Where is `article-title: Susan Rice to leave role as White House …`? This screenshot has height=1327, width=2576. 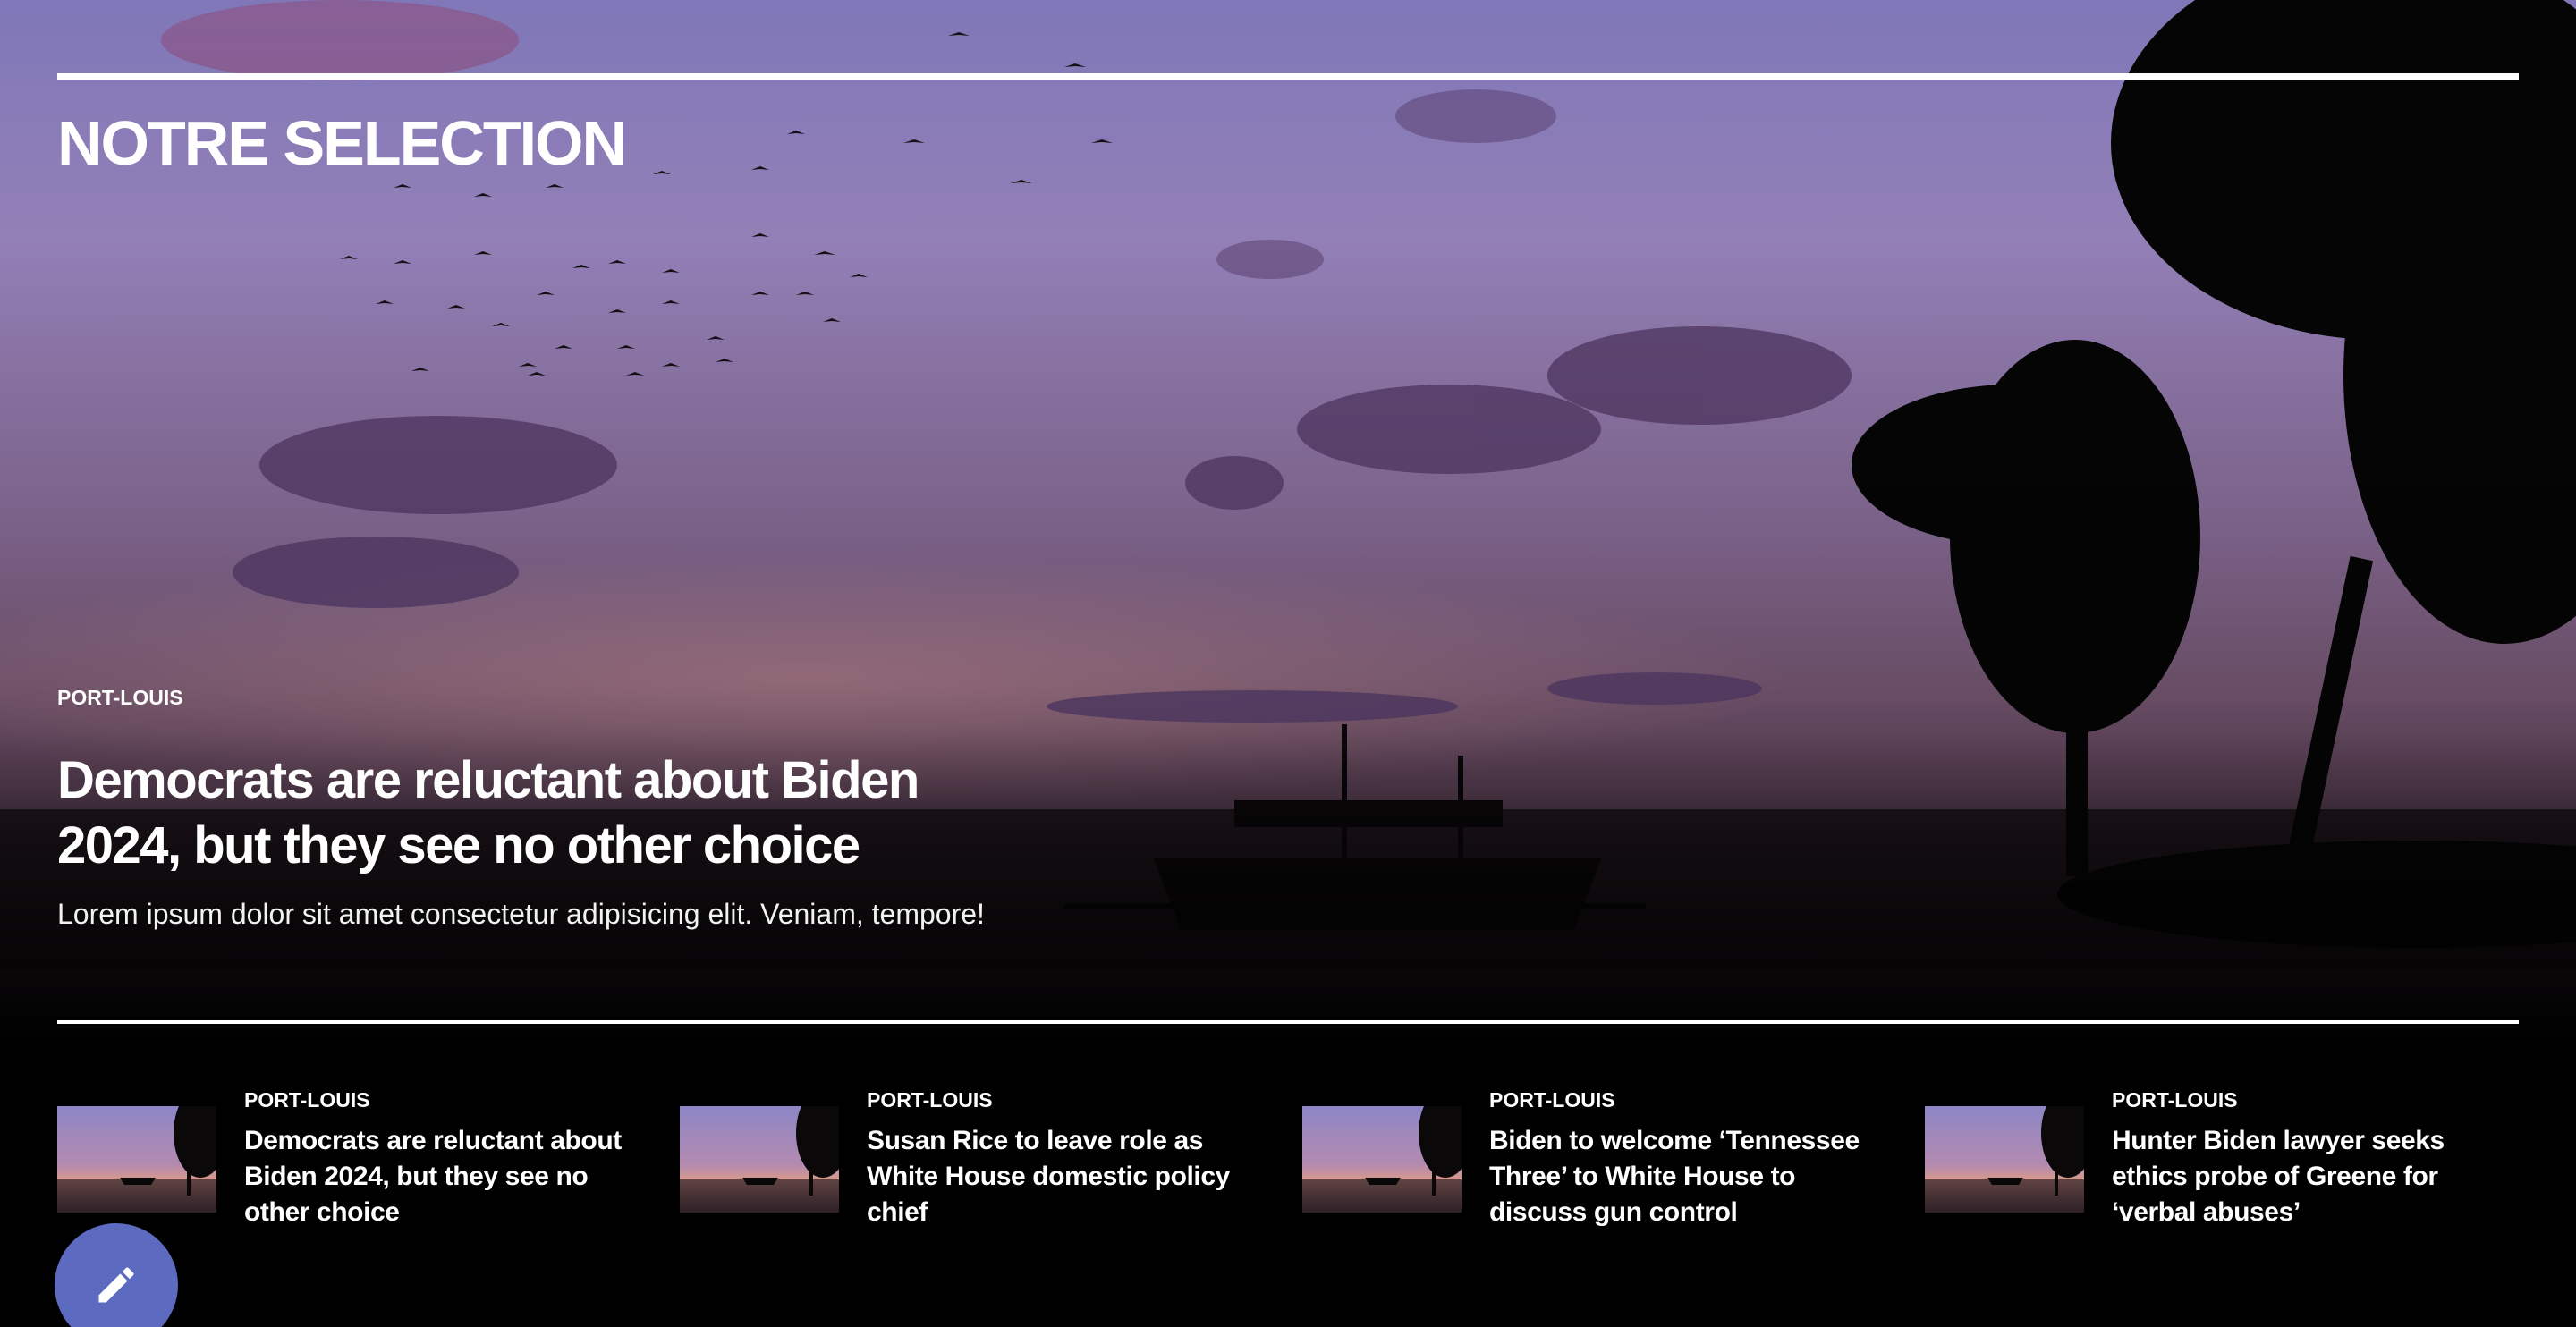
article-title: Susan Rice to leave role as White House … is located at coordinates (1068, 1176).